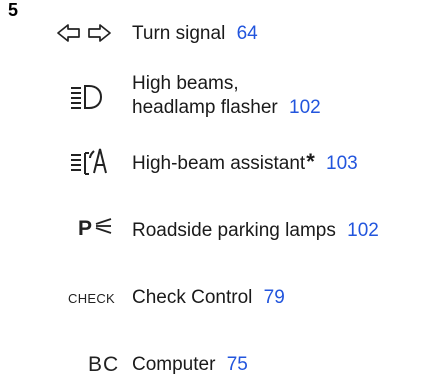  I want to click on item-label: Roadside parking lamps, so click(234, 230).